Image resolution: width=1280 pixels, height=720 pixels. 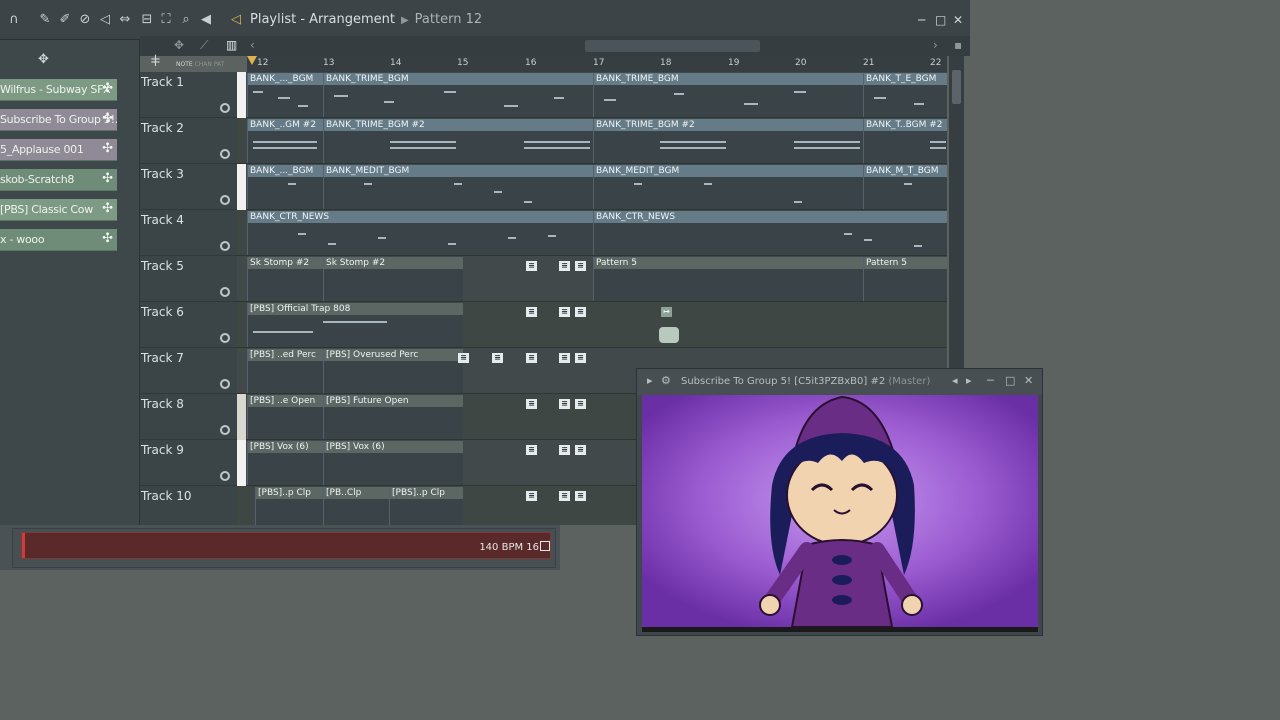 What do you see at coordinates (45, 20) in the screenshot?
I see `pencil-icon: ✎` at bounding box center [45, 20].